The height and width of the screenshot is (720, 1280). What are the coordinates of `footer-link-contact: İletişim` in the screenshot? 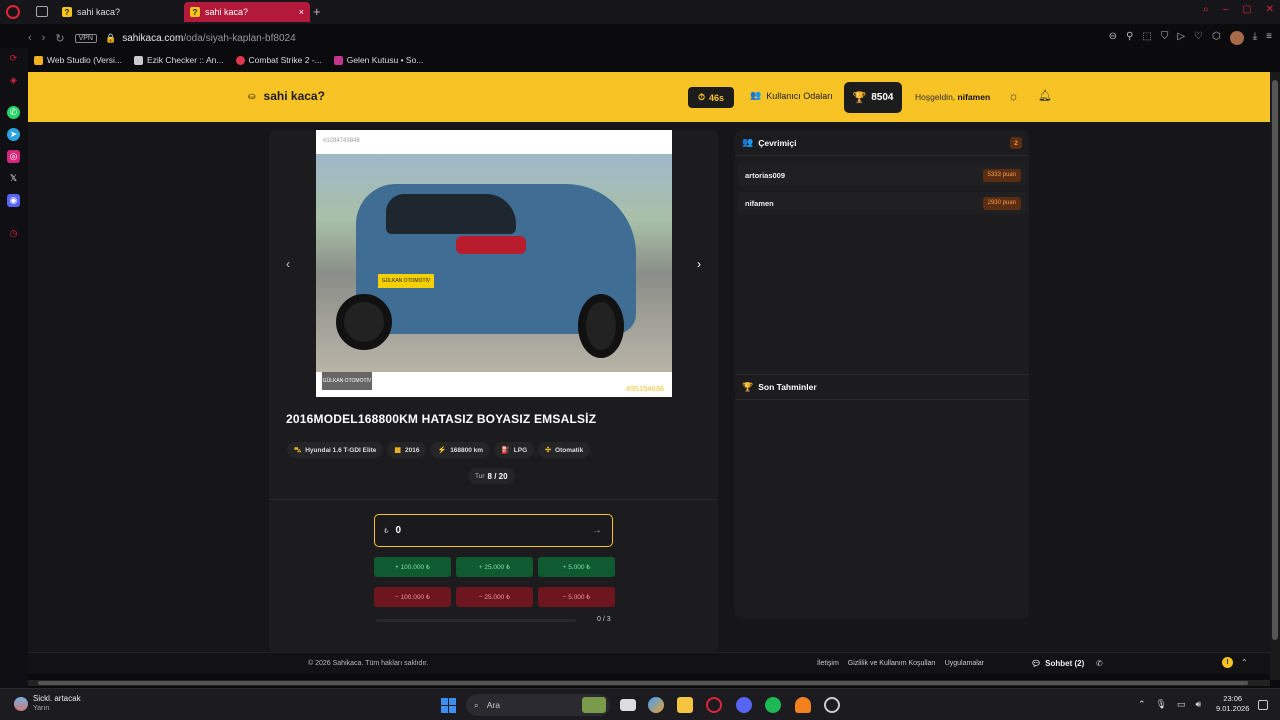 It's located at (828, 663).